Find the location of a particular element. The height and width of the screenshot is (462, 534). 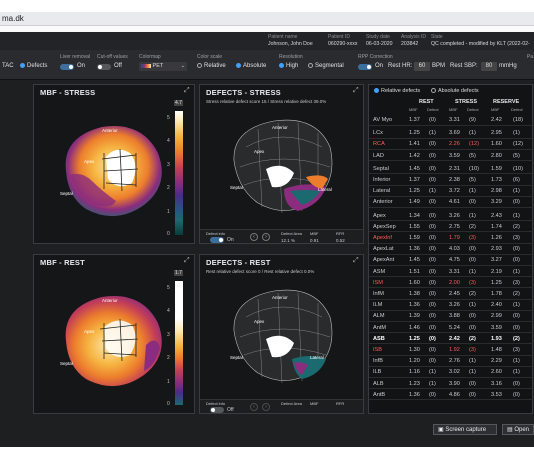

table-cell-s: 5.24 is located at coordinates (454, 327).